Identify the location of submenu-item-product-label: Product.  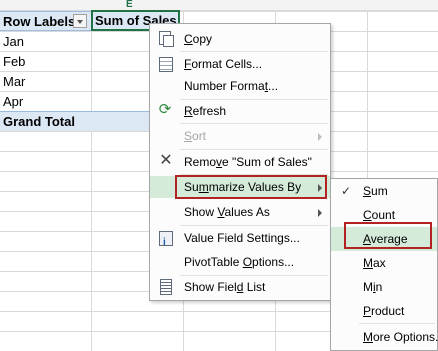
(384, 311).